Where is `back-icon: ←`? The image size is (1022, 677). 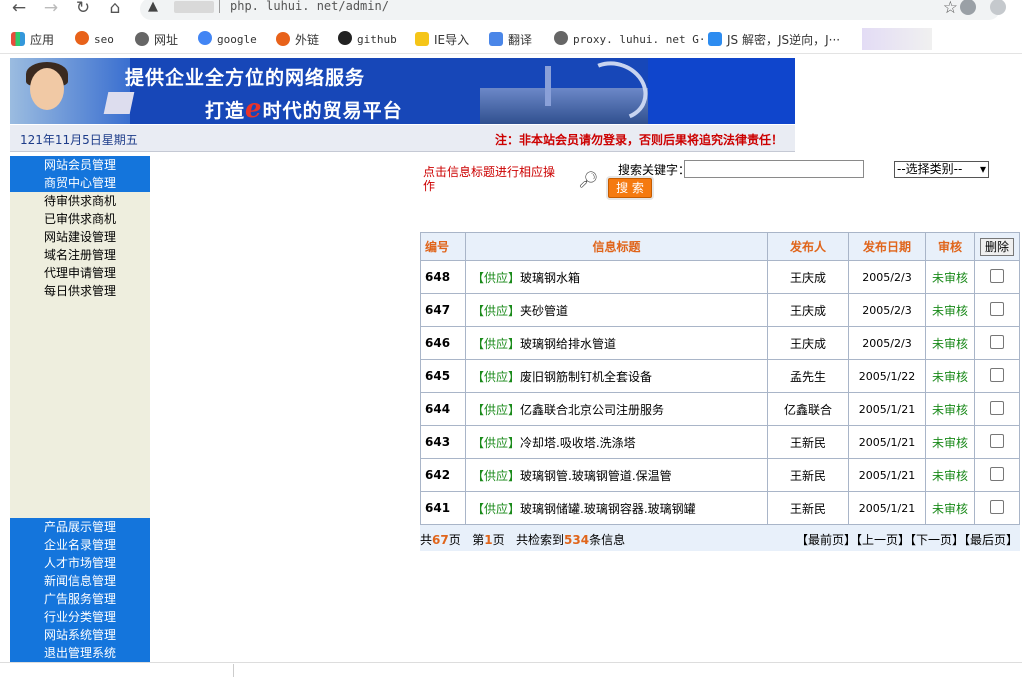
back-icon: ← is located at coordinates (19, 9).